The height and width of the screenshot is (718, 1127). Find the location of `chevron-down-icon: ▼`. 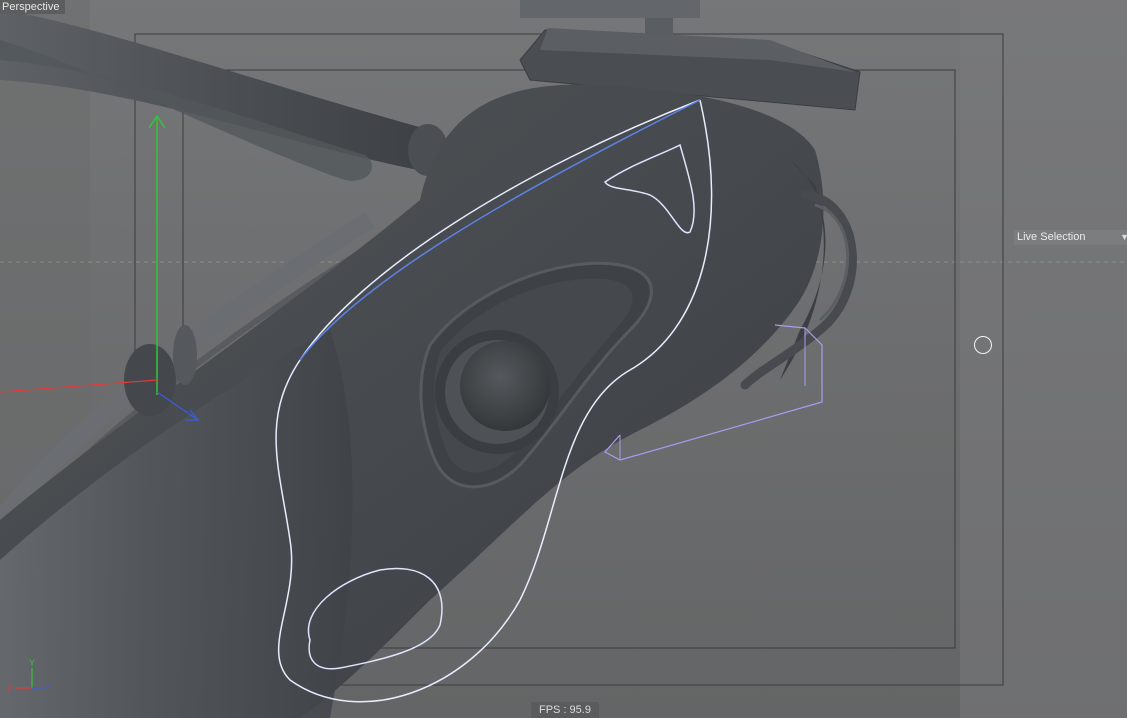

chevron-down-icon: ▼ is located at coordinates (1123, 237).